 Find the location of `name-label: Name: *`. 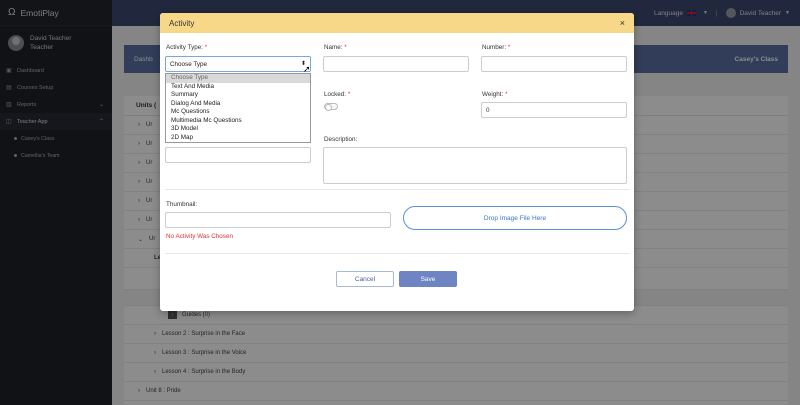

name-label: Name: * is located at coordinates (335, 47).